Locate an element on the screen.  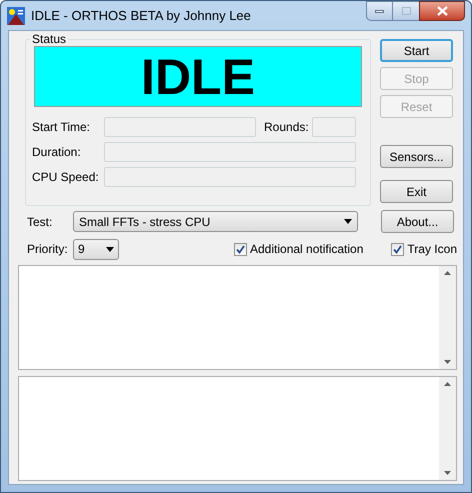
checkbox-label: Tray Icon is located at coordinates (432, 249).